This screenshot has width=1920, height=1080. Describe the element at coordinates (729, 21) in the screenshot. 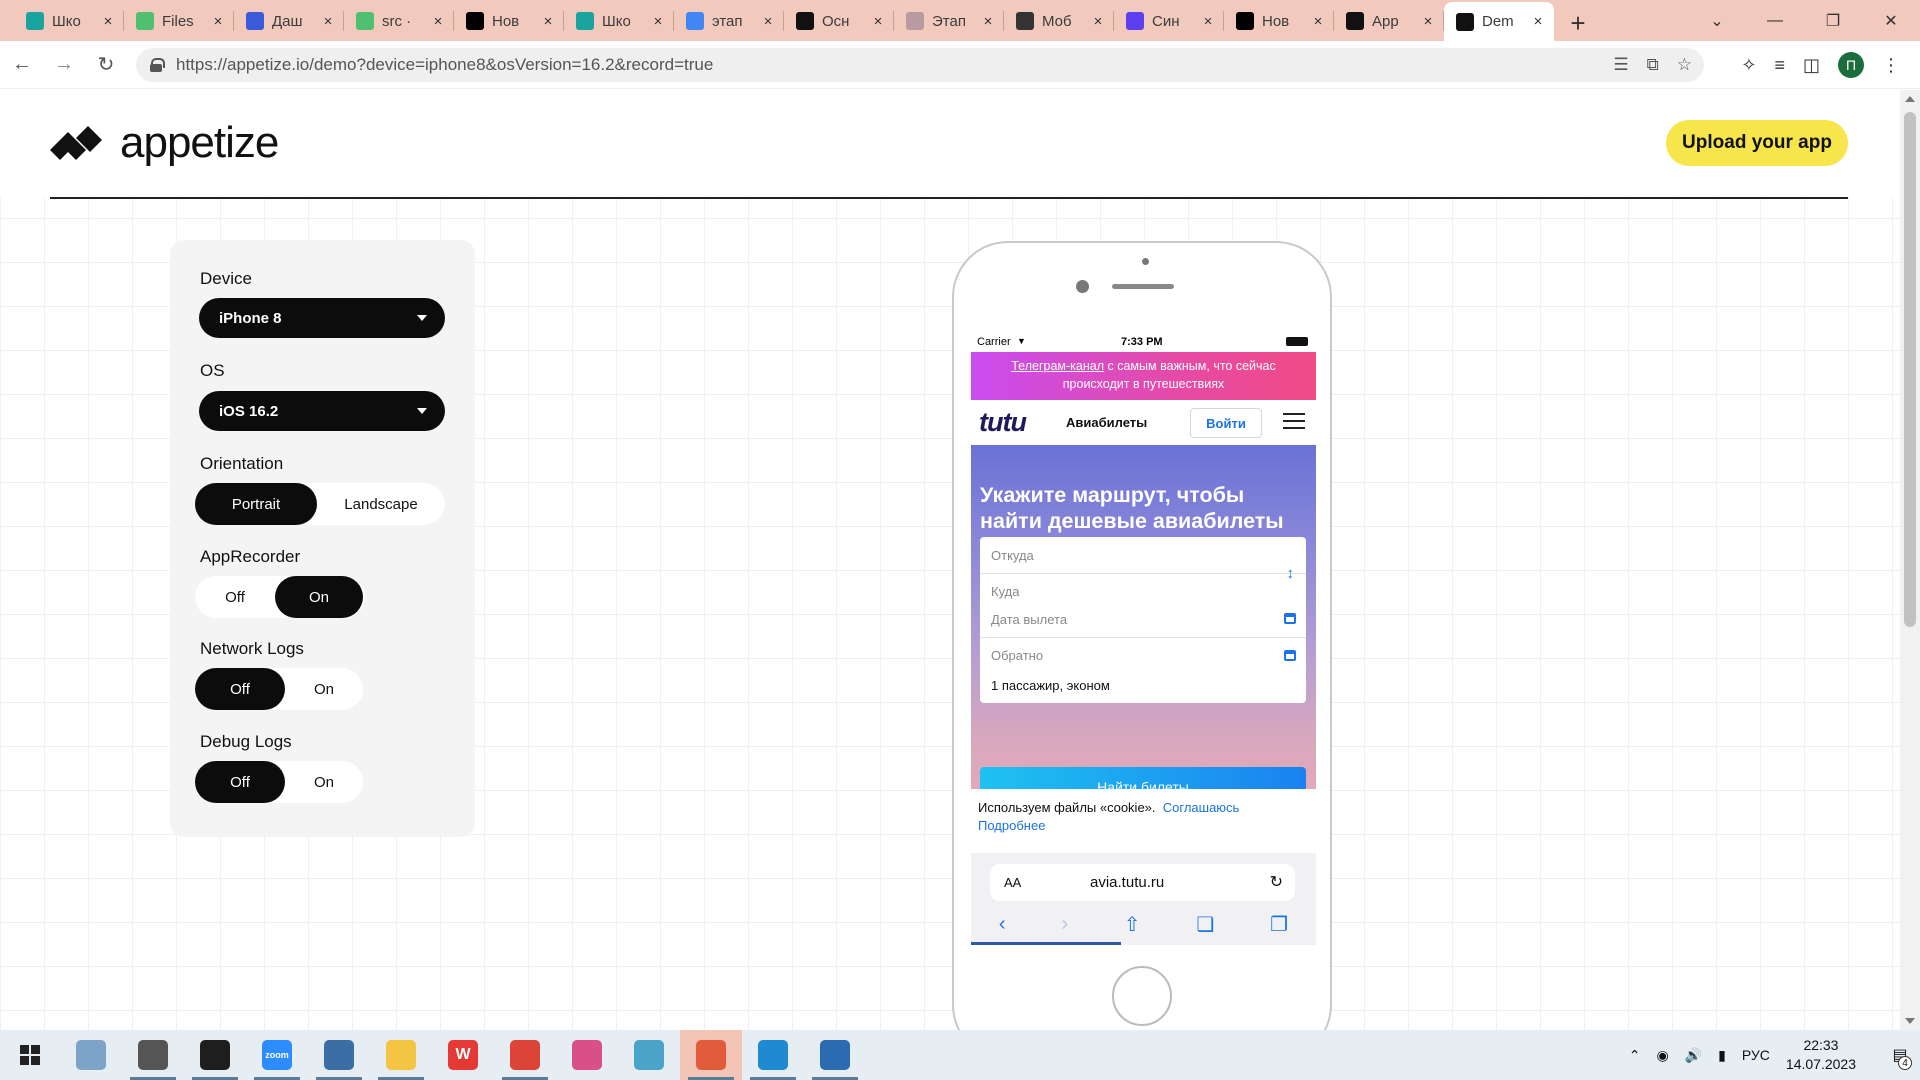

I see `browser-tab: этап ×` at that location.